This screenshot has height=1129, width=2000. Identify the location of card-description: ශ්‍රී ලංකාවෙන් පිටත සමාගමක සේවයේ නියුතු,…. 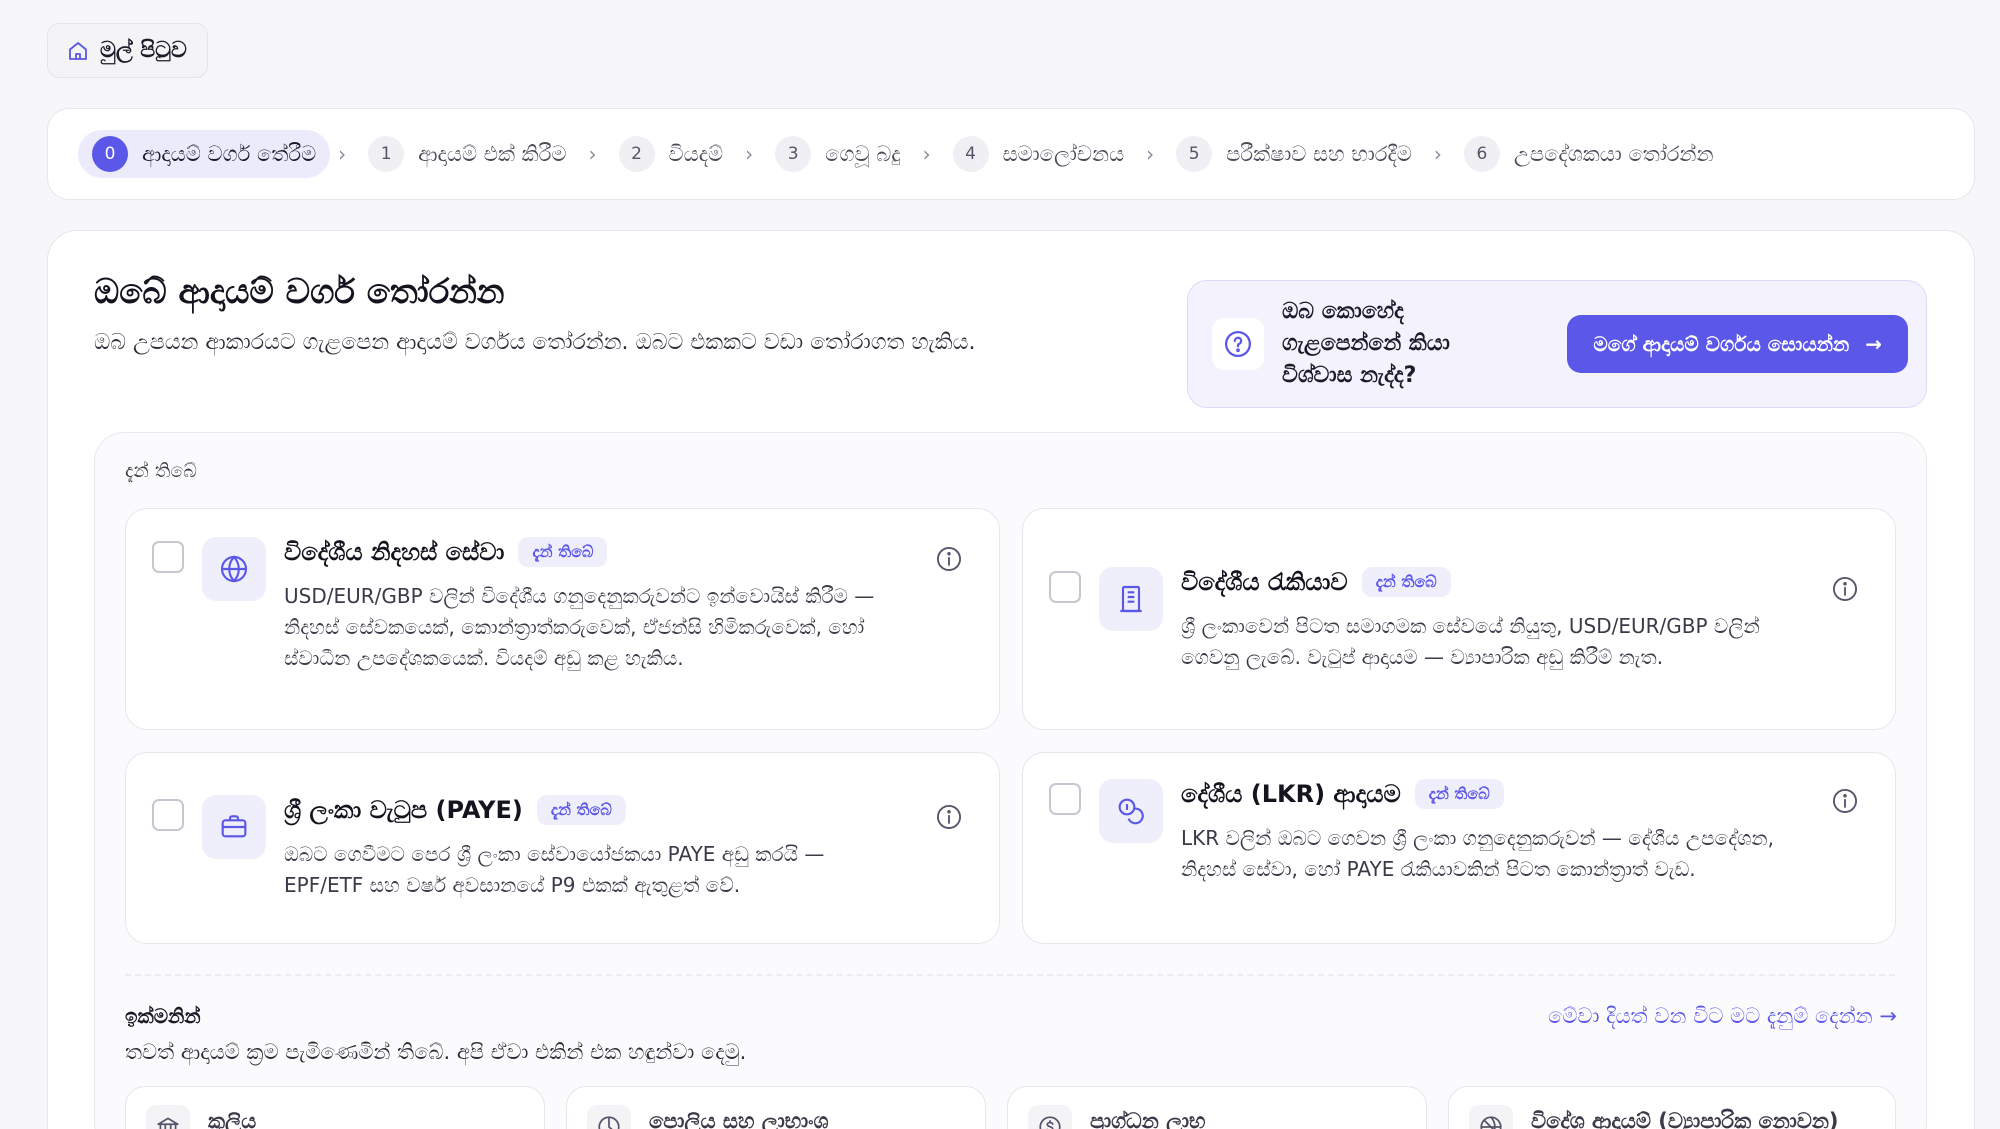
(1470, 641).